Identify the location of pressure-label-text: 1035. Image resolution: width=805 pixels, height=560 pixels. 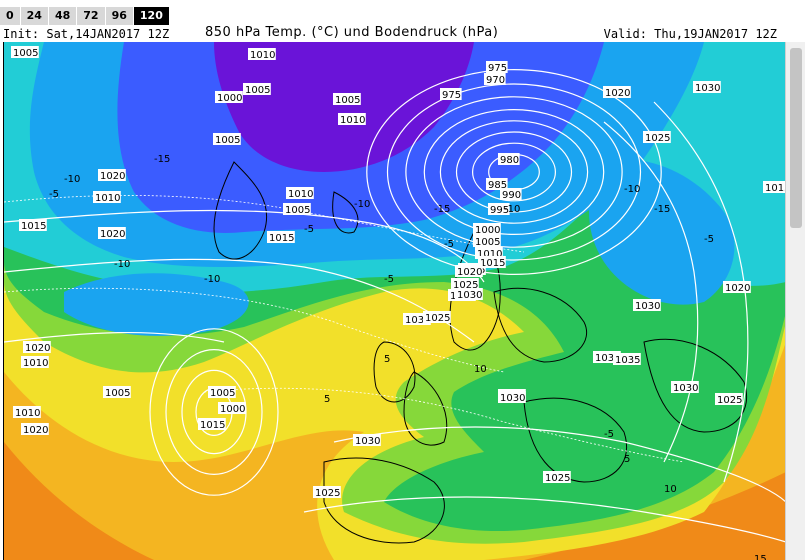
(627, 360).